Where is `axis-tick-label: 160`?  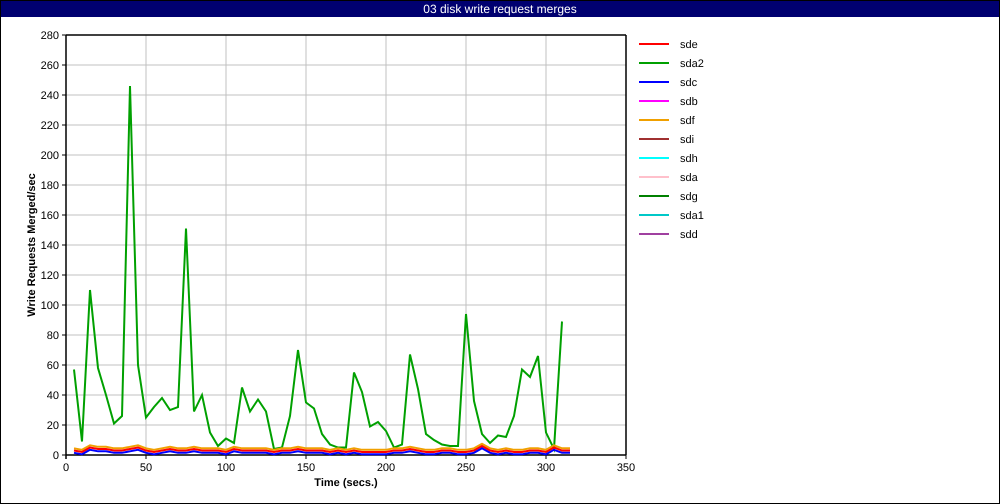
axis-tick-label: 160 is located at coordinates (49, 216).